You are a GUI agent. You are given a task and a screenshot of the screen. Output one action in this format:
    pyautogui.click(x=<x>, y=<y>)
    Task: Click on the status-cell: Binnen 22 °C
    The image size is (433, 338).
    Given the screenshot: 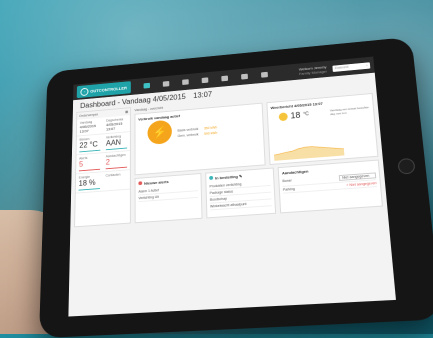 What is the action you would take?
    pyautogui.click(x=90, y=145)
    